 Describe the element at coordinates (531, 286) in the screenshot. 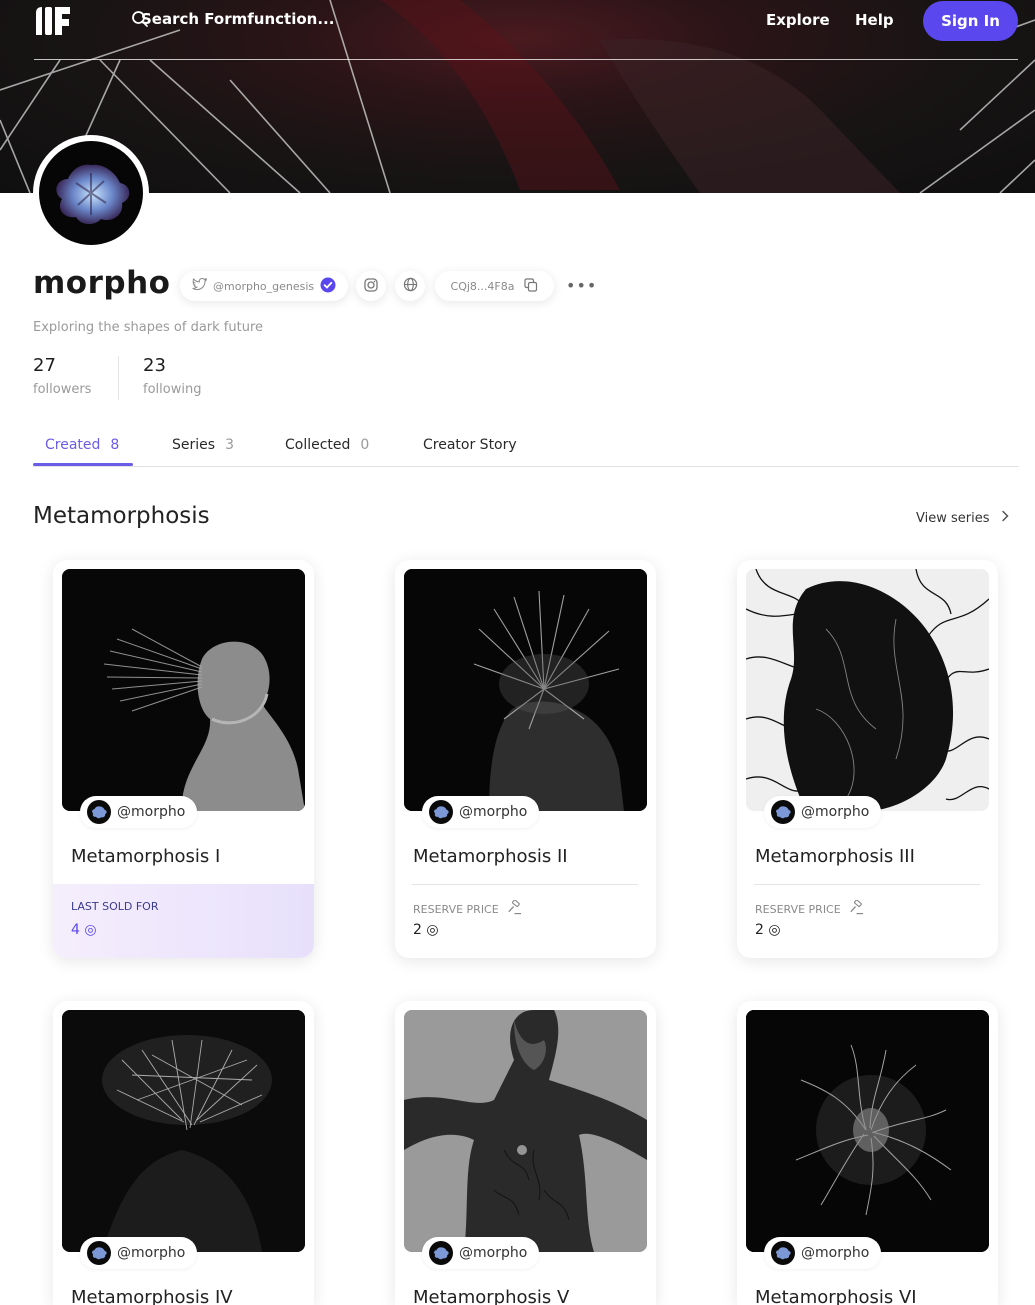

I see `copy-icon` at that location.